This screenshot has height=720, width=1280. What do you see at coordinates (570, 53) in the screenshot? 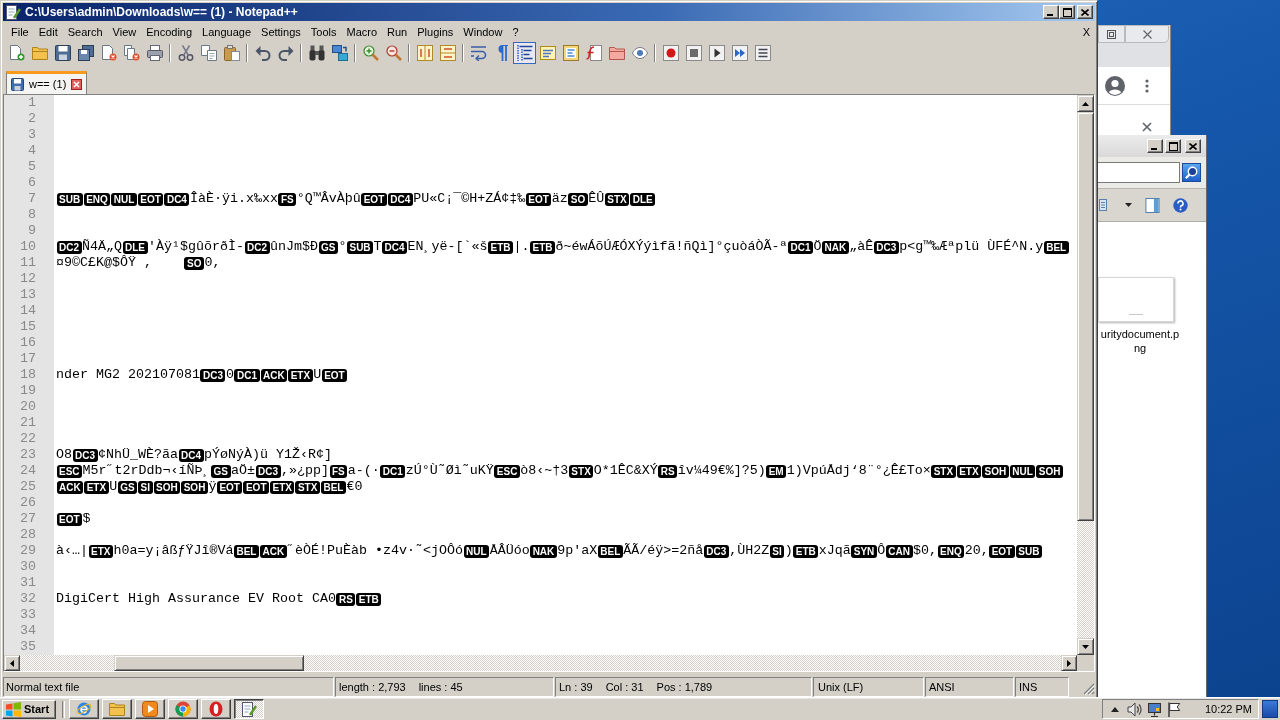
I see `document-map-icon` at bounding box center [570, 53].